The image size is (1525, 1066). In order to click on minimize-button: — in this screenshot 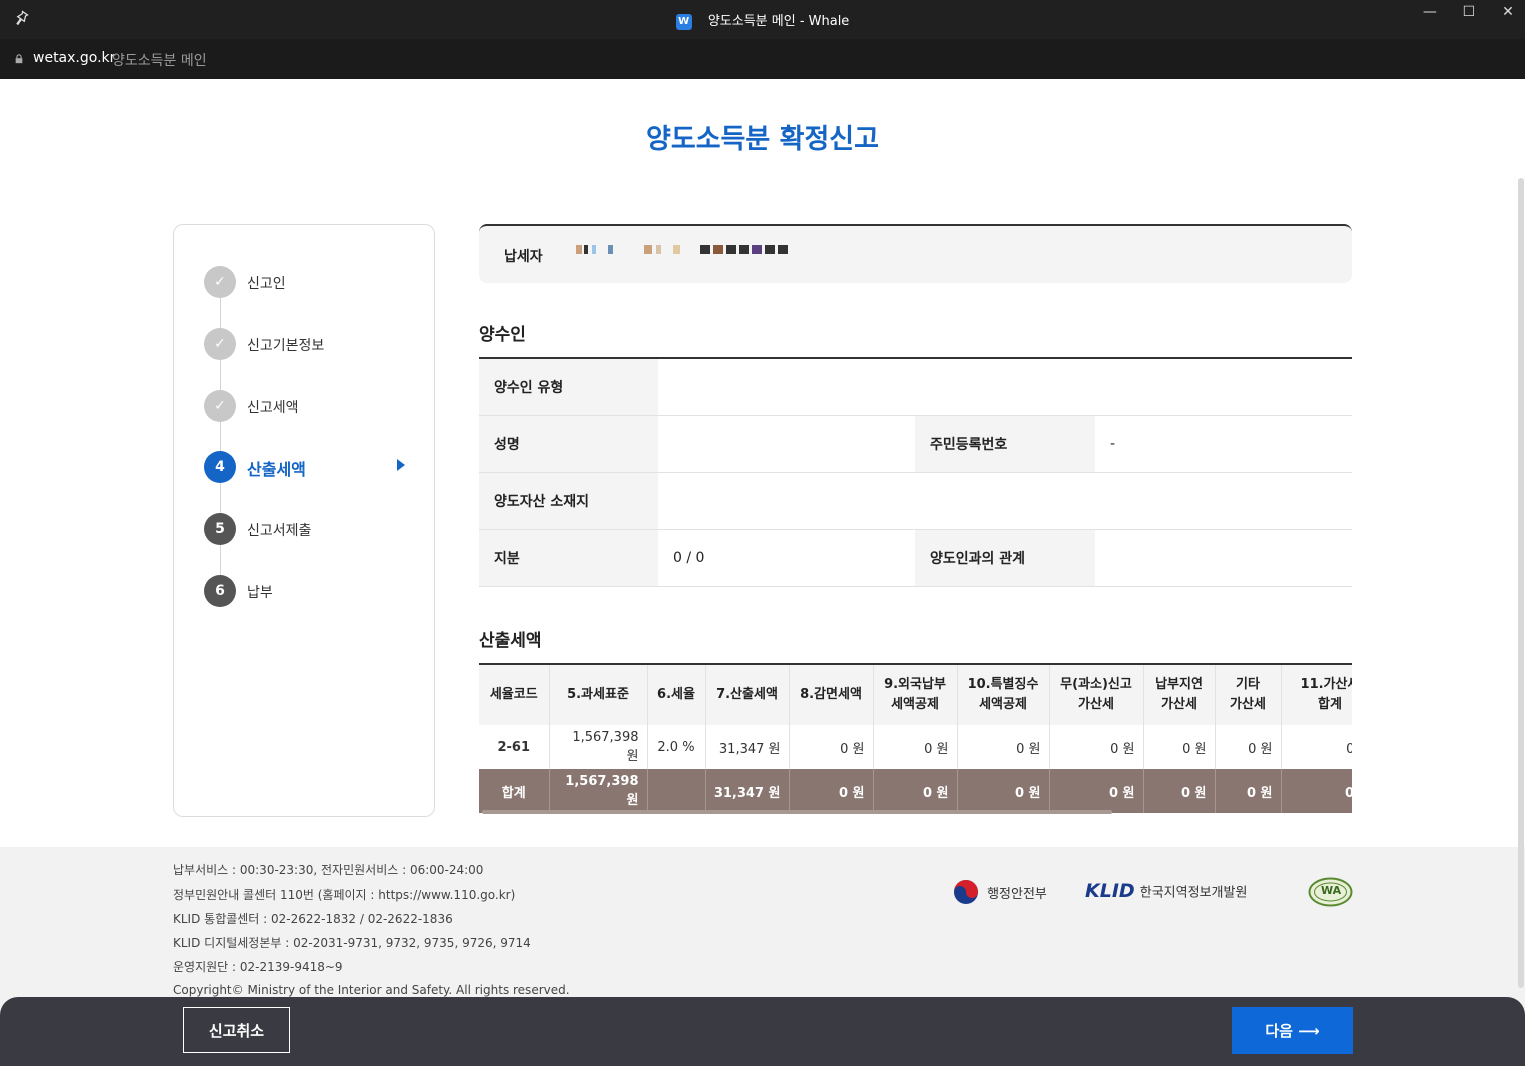, I will do `click(1430, 13)`.